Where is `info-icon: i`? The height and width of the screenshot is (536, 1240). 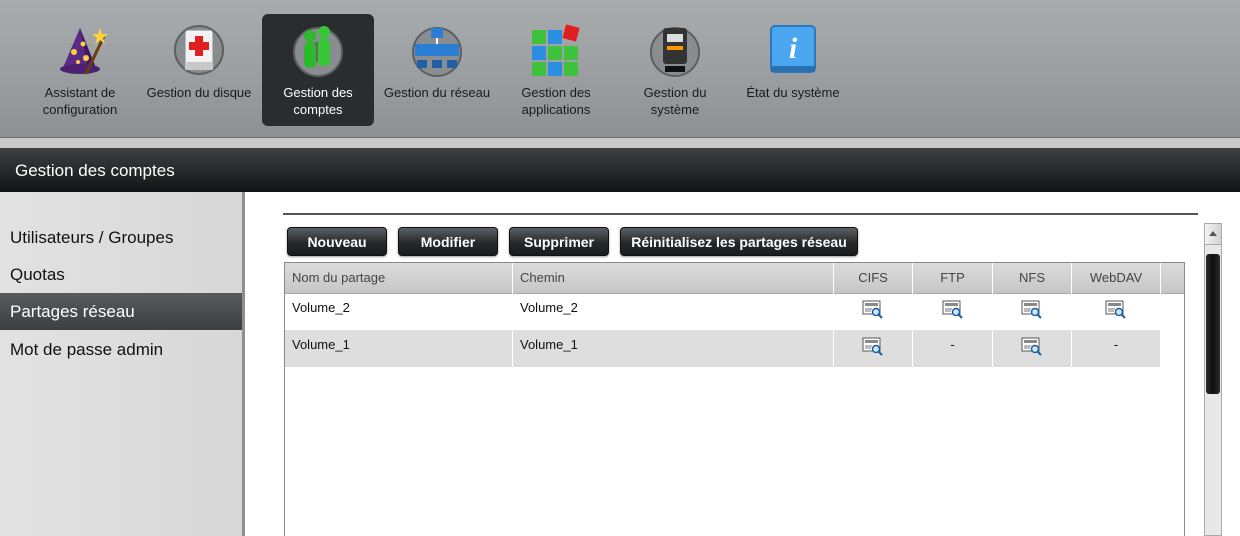
info-icon: i is located at coordinates (793, 49).